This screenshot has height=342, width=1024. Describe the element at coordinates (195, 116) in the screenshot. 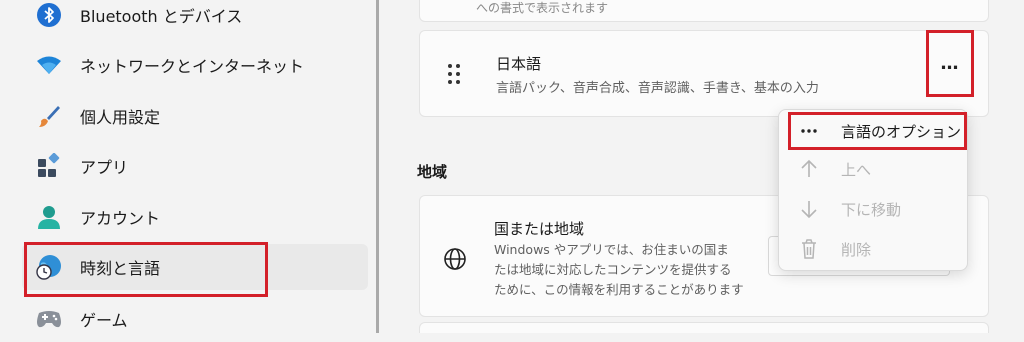

I see `sidebar-item-personalization: 個人用設定` at that location.